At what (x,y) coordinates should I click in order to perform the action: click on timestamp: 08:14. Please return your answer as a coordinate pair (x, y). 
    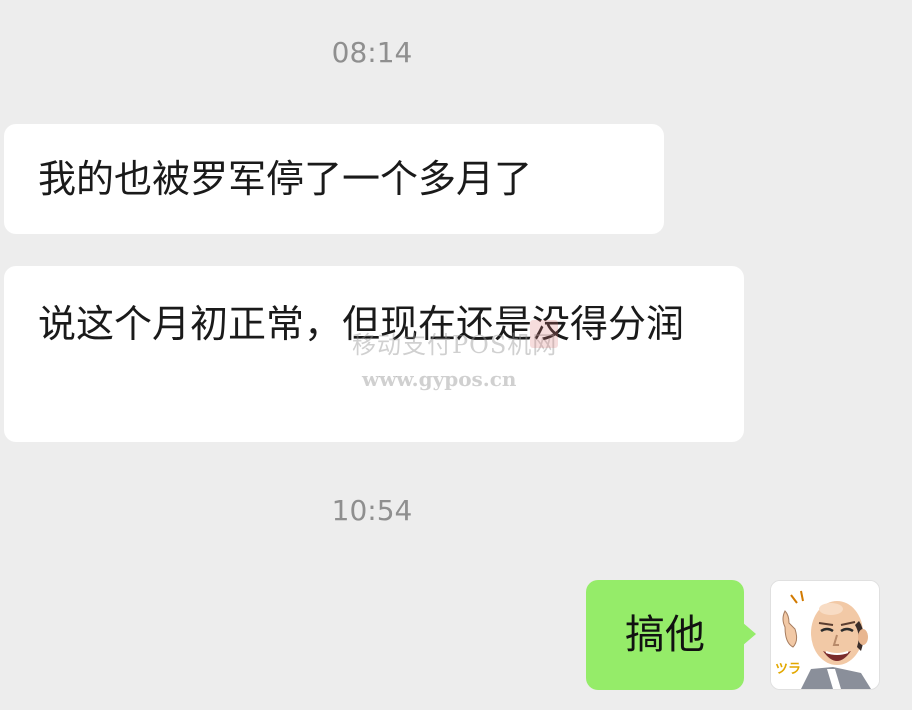
    Looking at the image, I should click on (372, 52).